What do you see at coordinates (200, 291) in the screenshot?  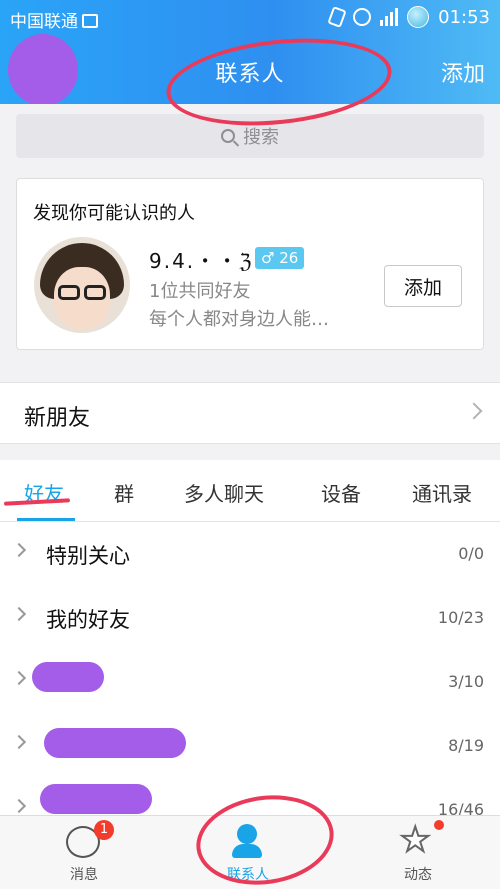 I see `mutual-friends-text: 1位共同好友` at bounding box center [200, 291].